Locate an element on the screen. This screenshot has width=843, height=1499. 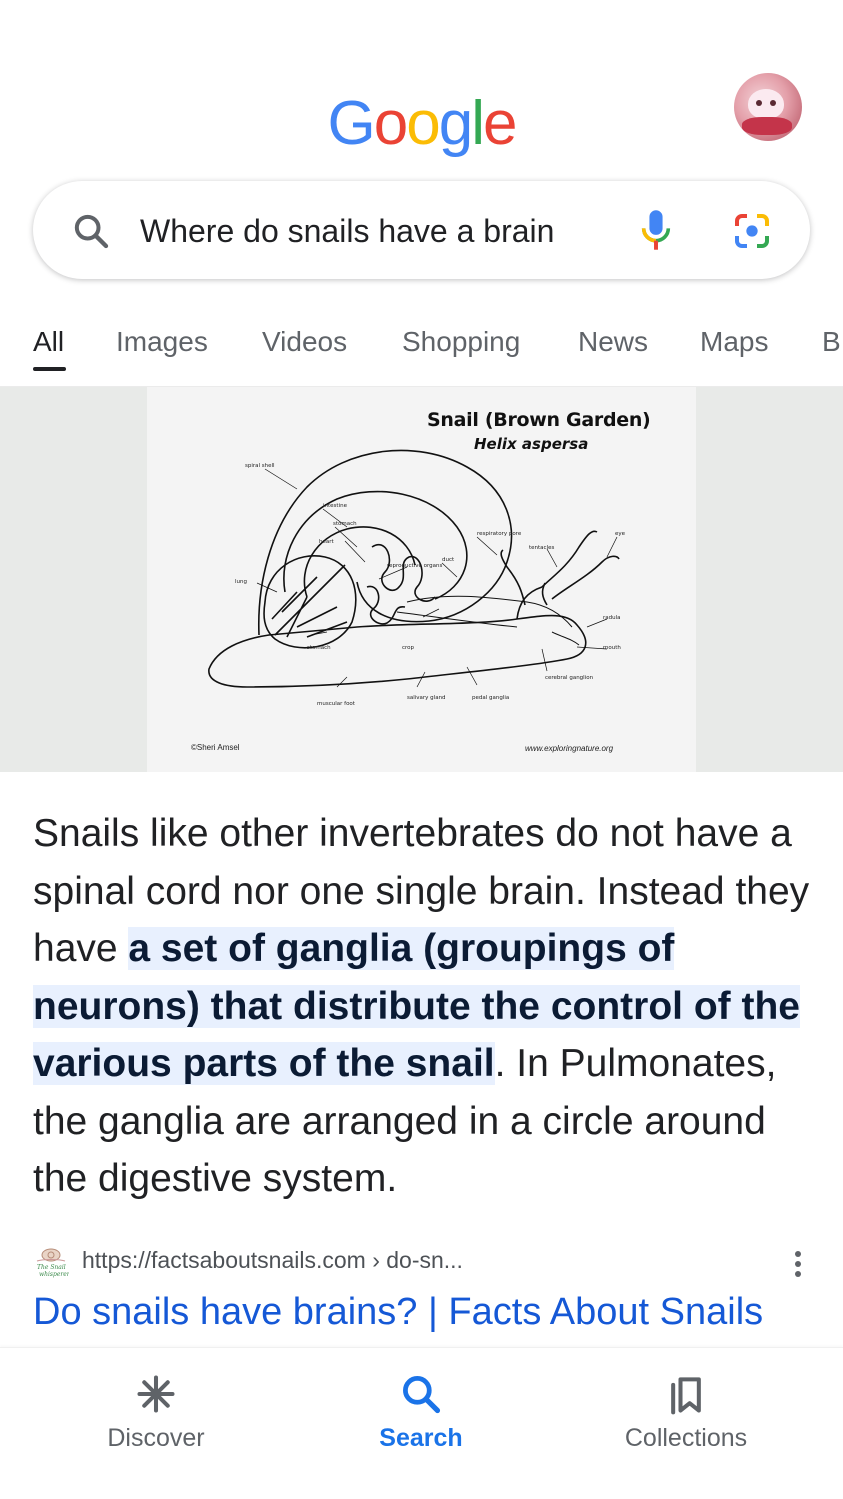
svg-text: reproductive organs is located at coordinates (414, 566).